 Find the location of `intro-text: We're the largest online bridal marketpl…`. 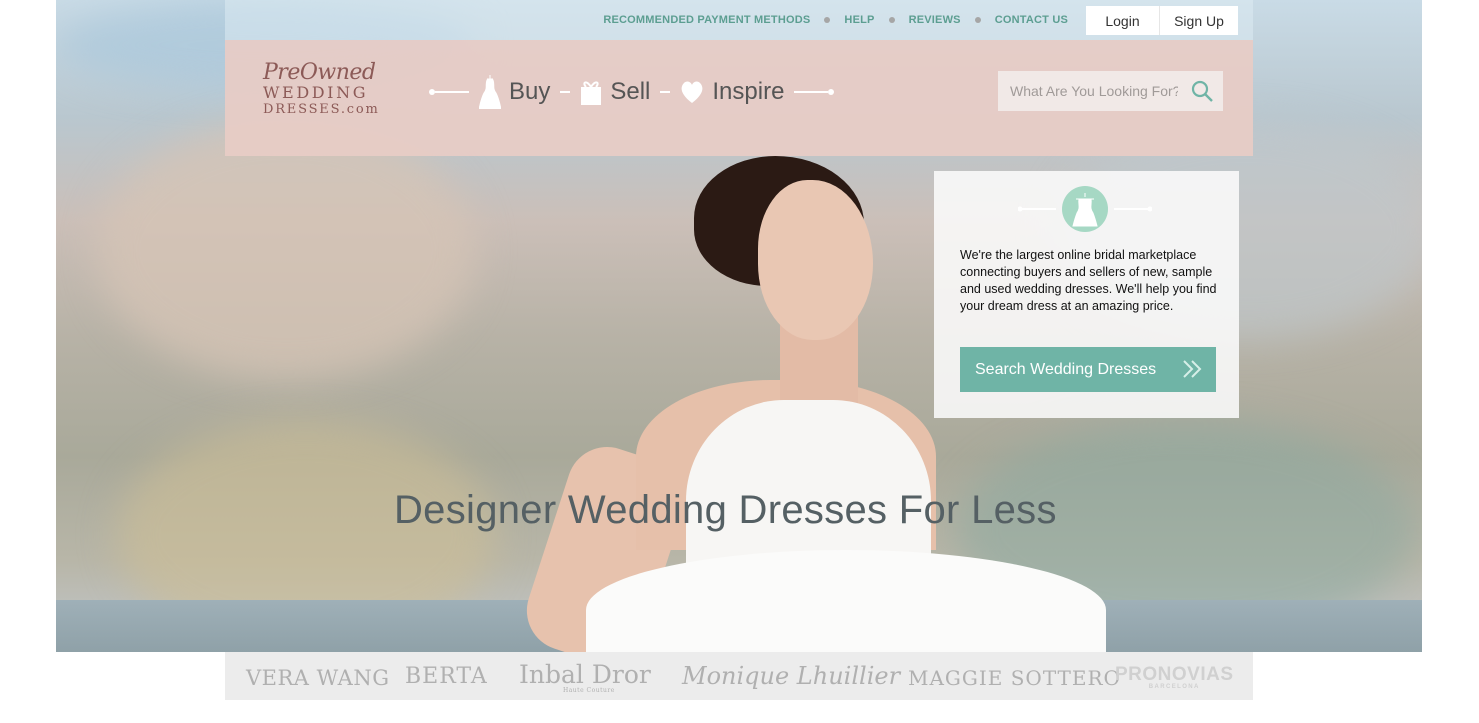

intro-text: We're the largest online bridal marketpl… is located at coordinates (1088, 280).